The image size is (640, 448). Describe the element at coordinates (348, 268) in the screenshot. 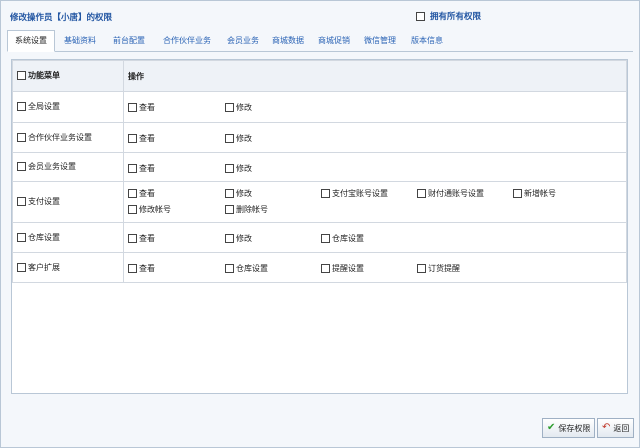

I see `op-label: 提醒设置` at that location.